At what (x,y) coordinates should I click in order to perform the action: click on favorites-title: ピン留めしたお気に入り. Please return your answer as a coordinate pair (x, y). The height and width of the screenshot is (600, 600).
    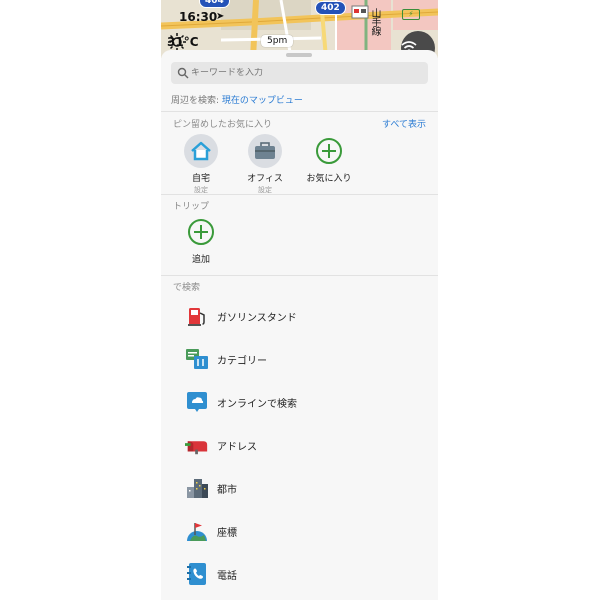
    Looking at the image, I should click on (223, 125).